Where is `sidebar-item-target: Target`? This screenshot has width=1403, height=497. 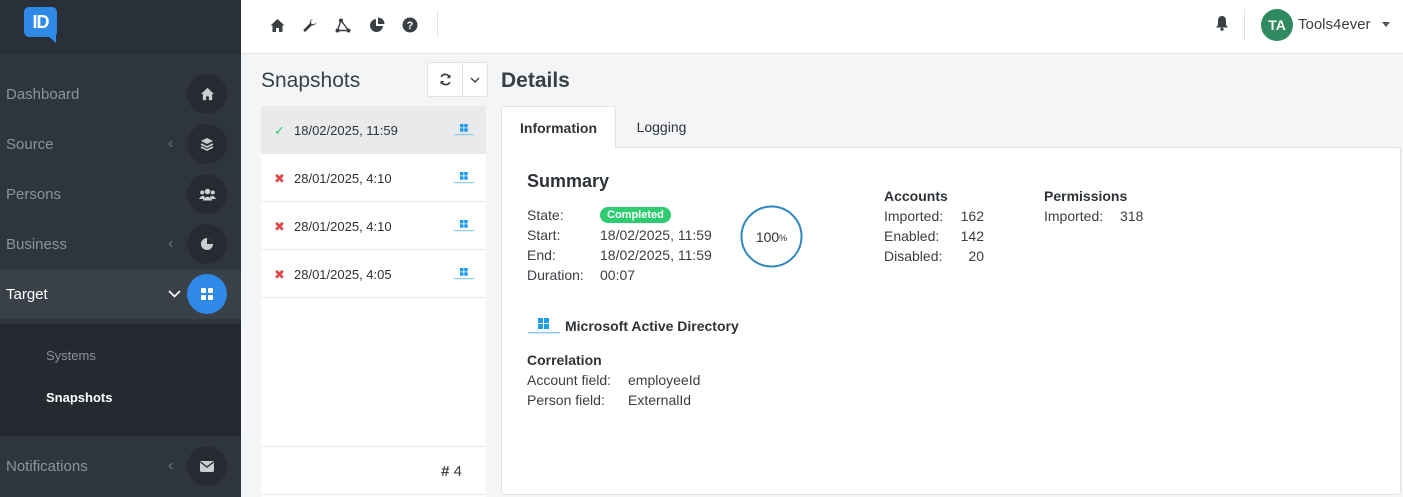
sidebar-item-target: Target is located at coordinates (120, 294).